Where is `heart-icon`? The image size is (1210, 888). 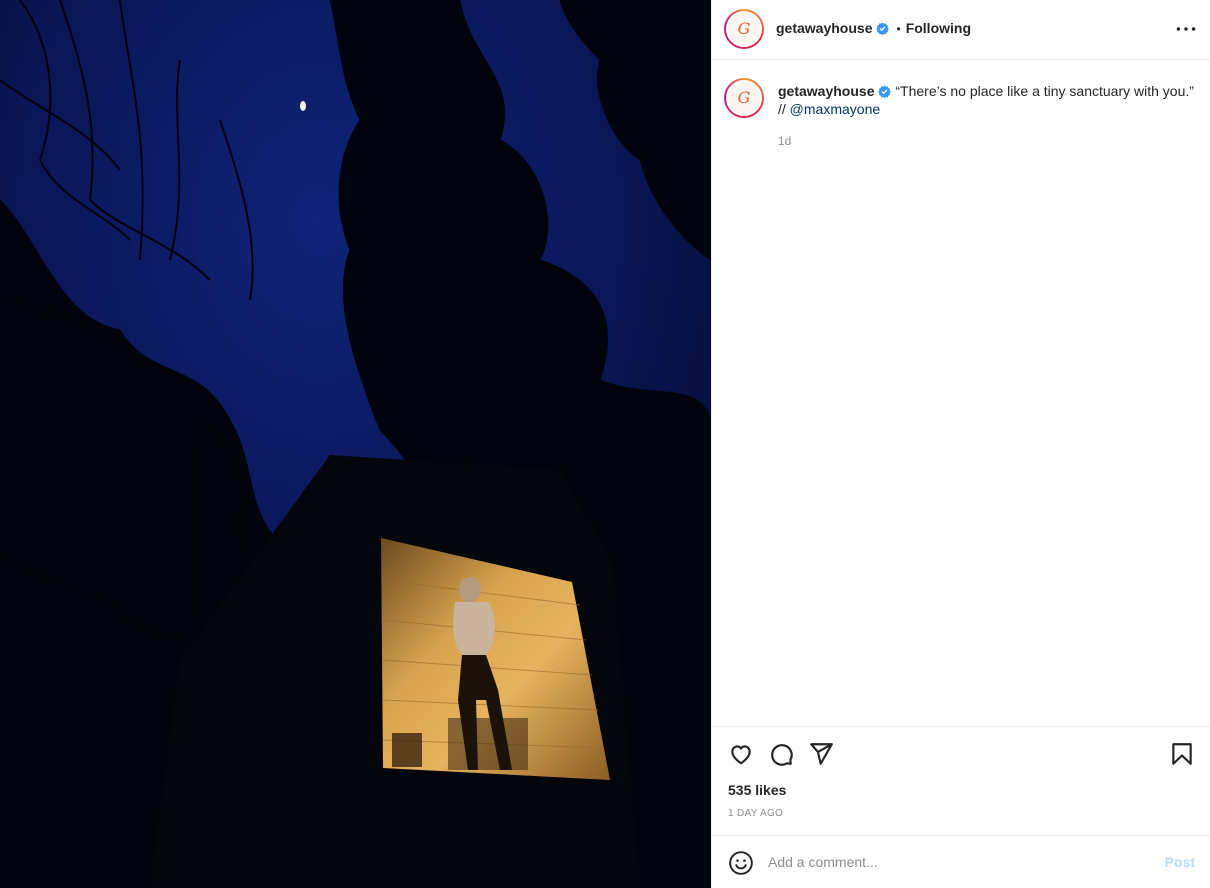 heart-icon is located at coordinates (741, 754).